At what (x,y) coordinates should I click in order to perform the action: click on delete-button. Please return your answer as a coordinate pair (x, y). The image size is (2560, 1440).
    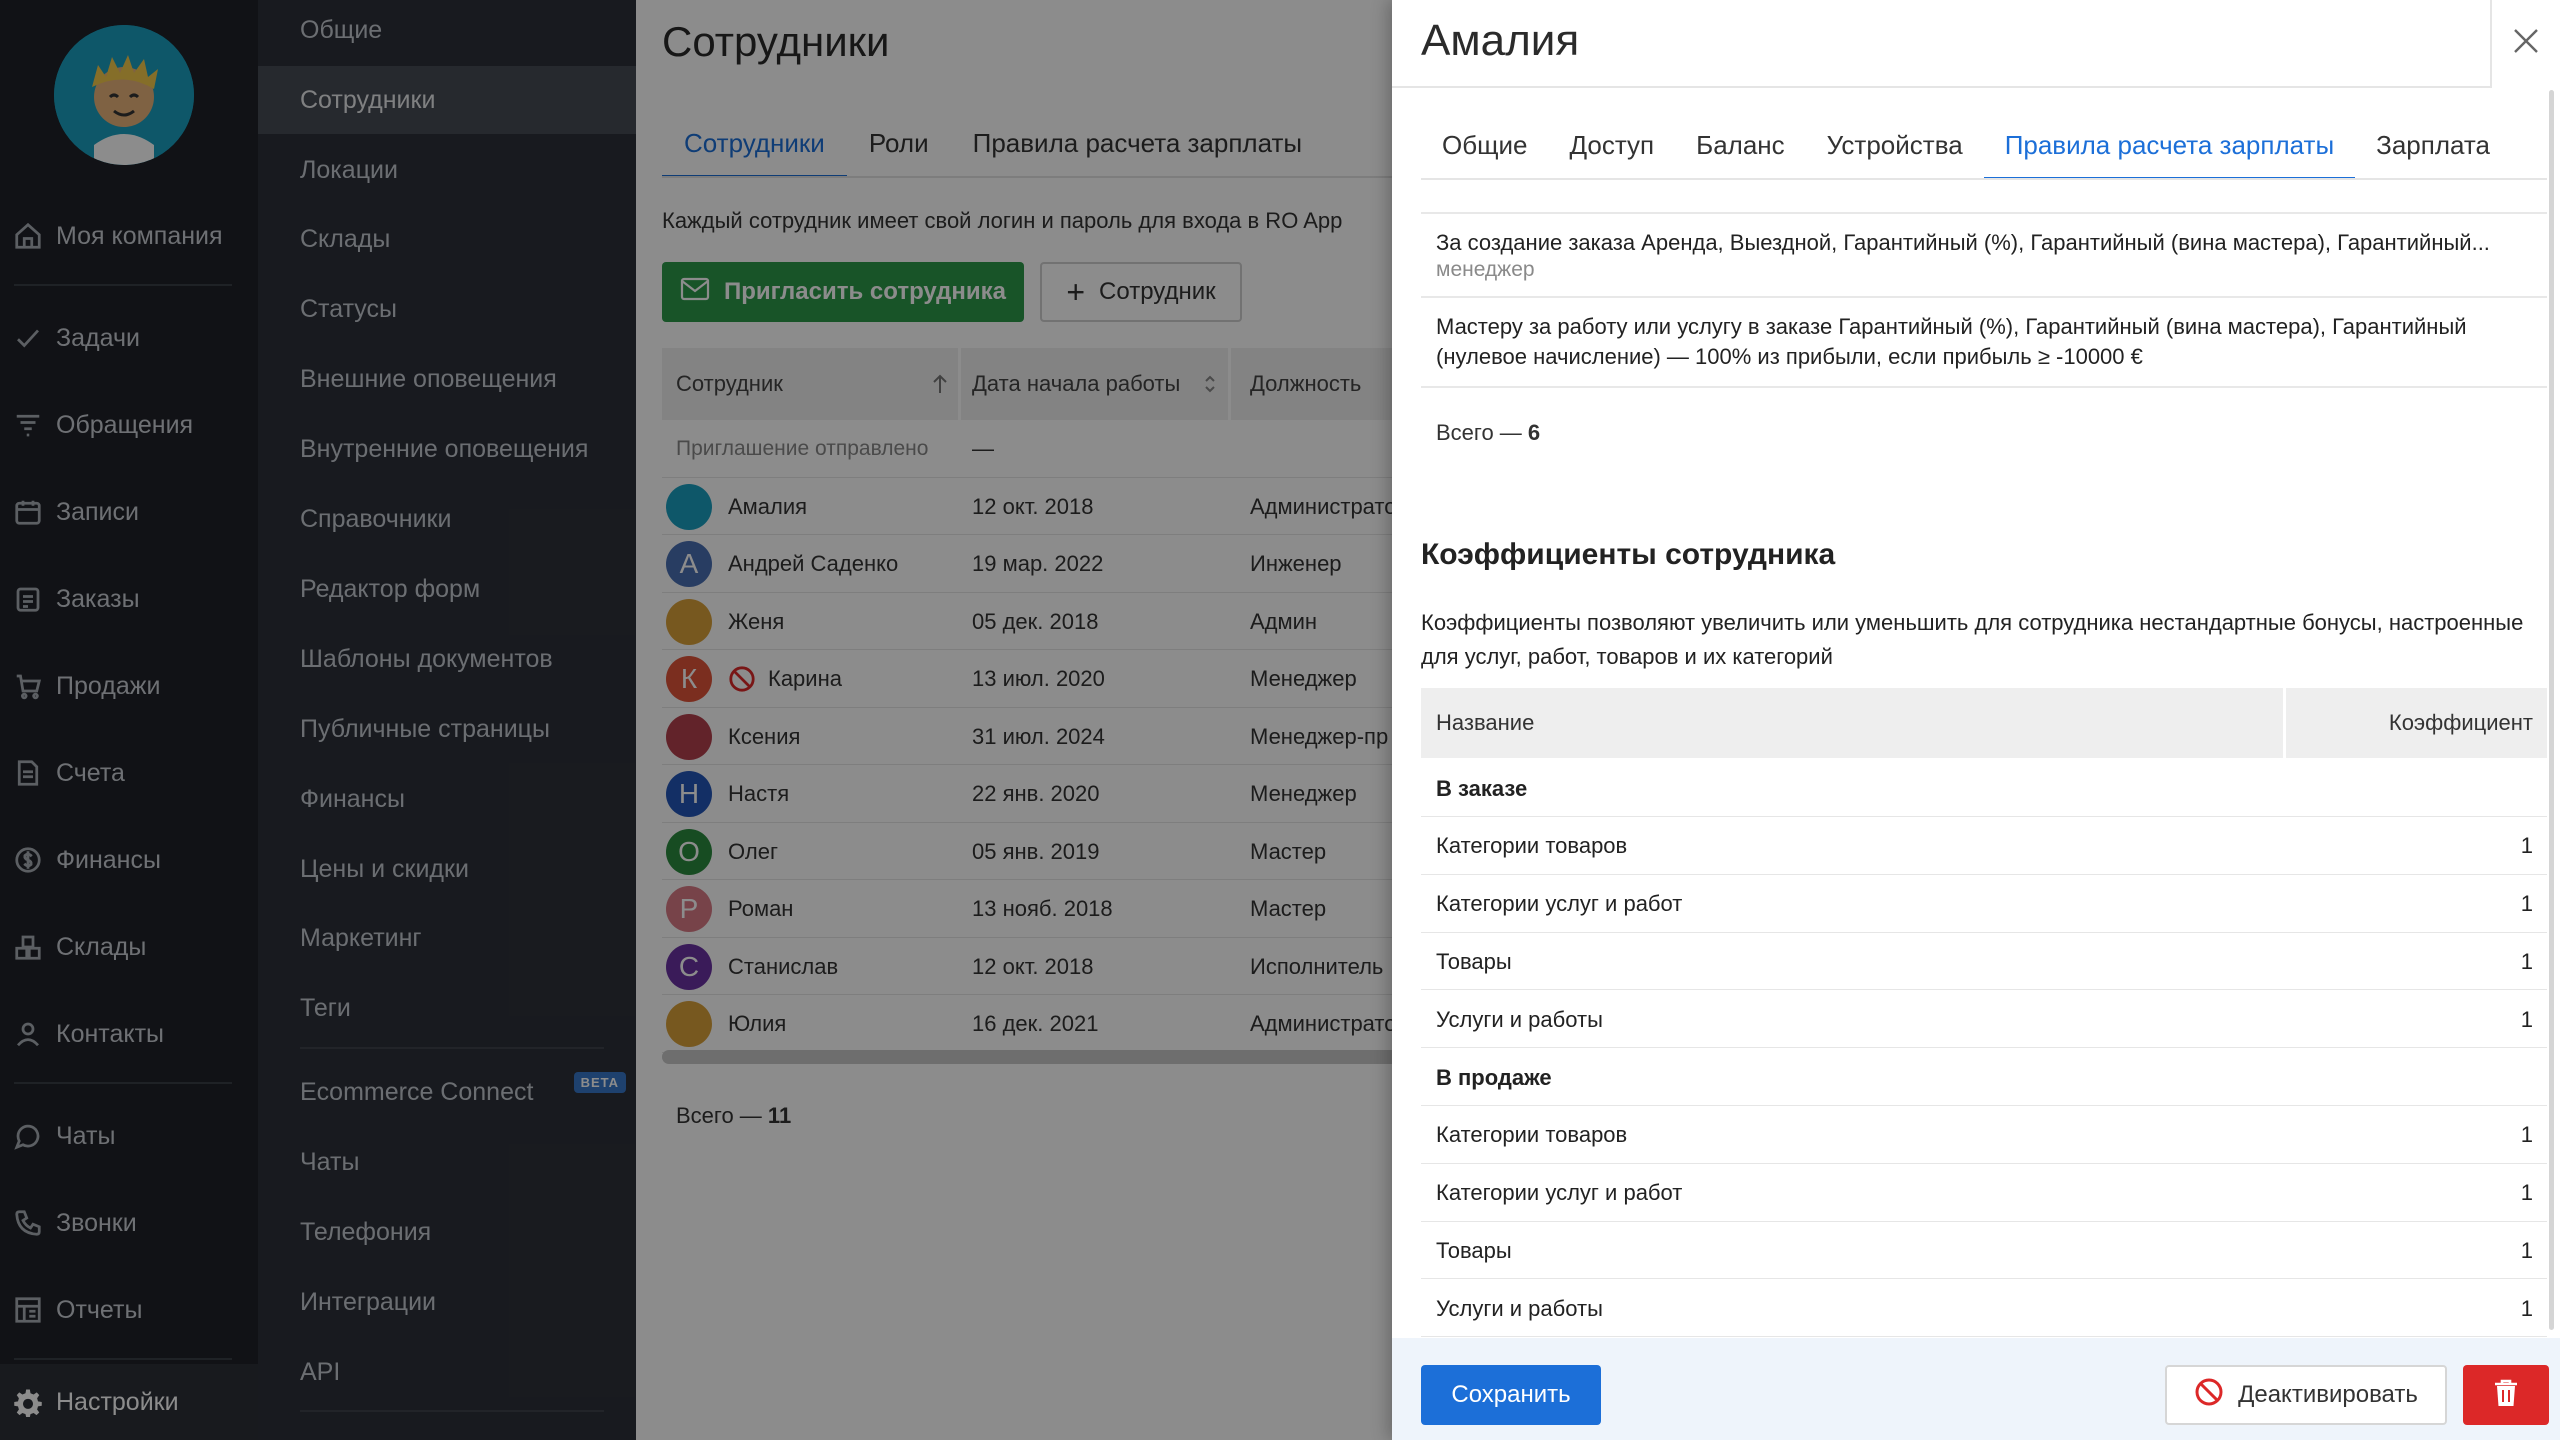
    Looking at the image, I should click on (2506, 1395).